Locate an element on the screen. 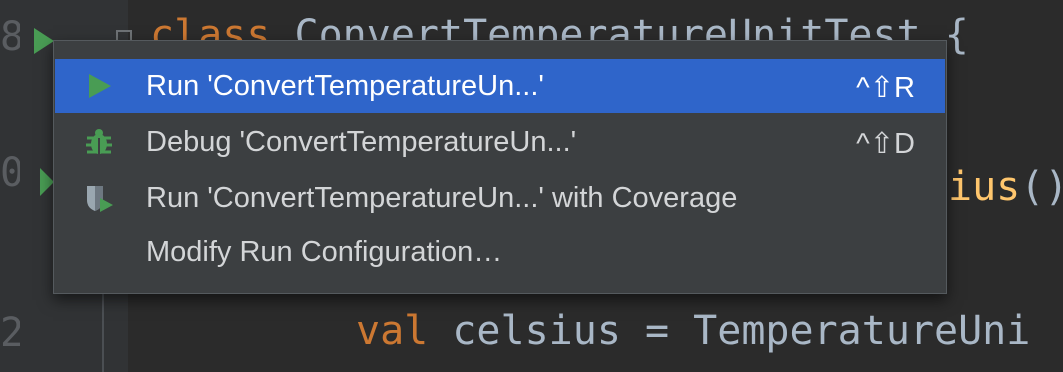 The width and height of the screenshot is (1063, 372). line-number: 2 is located at coordinates (10, 333).